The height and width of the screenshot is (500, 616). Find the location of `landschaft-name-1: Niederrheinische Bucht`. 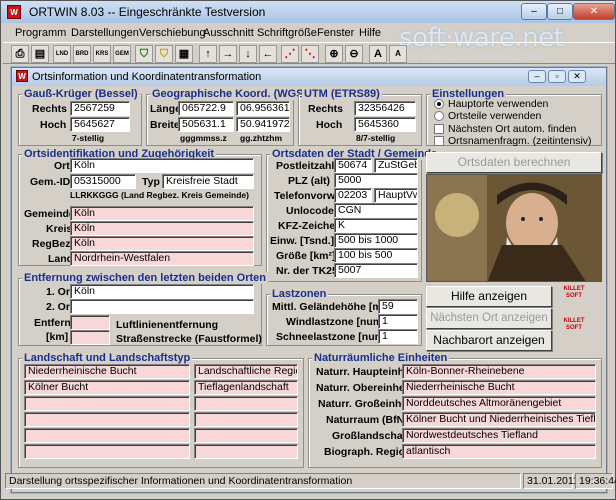

landschaft-name-1: Niederrheinische Bucht is located at coordinates (107, 371).